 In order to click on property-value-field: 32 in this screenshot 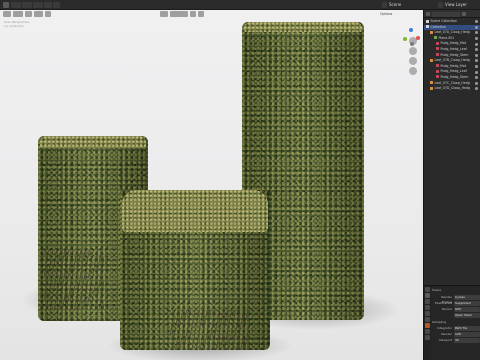, I will do `click(467, 340)`.